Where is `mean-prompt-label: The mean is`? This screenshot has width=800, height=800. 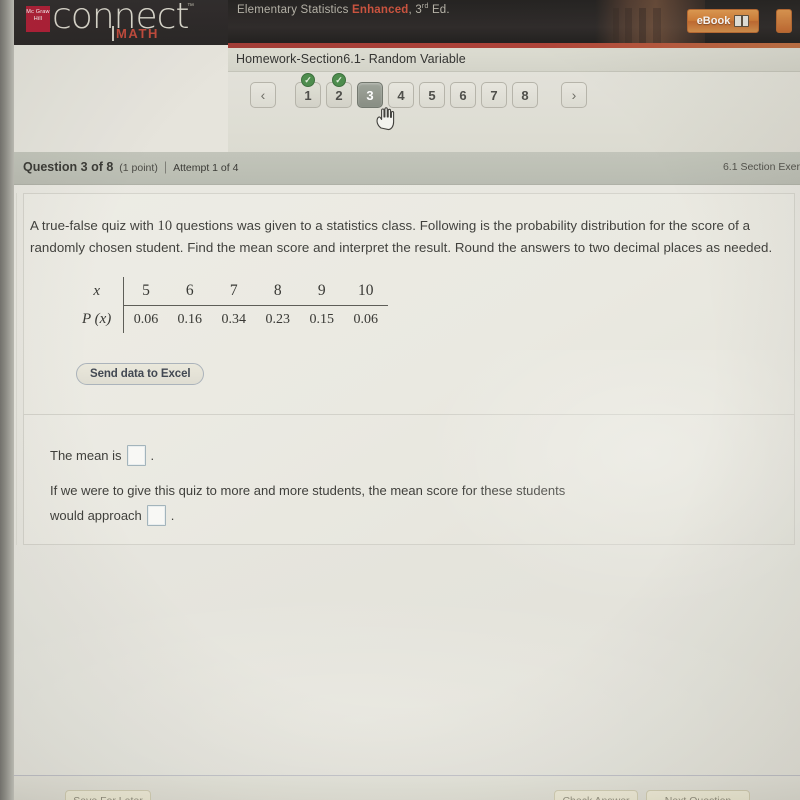
mean-prompt-label: The mean is is located at coordinates (86, 455).